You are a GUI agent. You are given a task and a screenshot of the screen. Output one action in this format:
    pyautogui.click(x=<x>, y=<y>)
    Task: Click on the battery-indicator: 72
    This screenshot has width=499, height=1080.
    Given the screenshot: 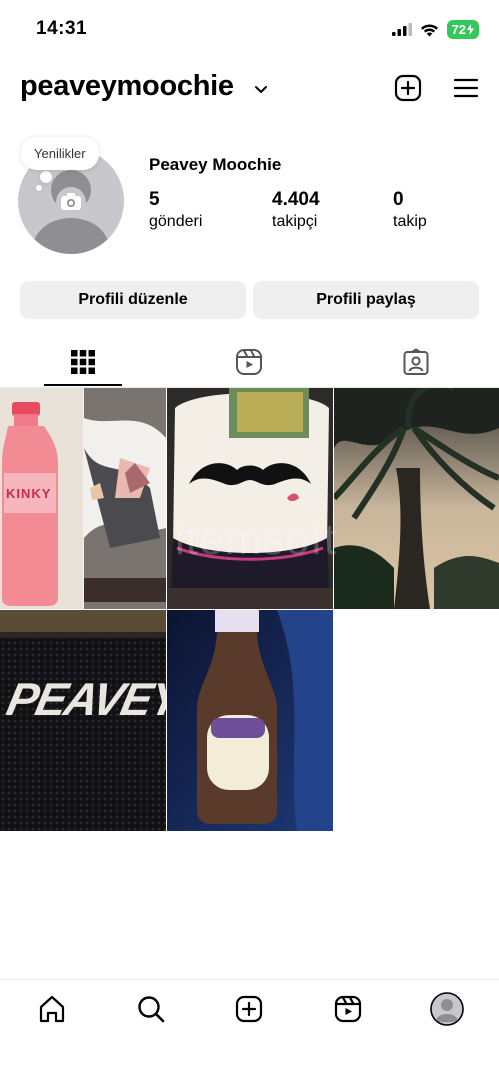 What is the action you would take?
    pyautogui.click(x=462, y=29)
    